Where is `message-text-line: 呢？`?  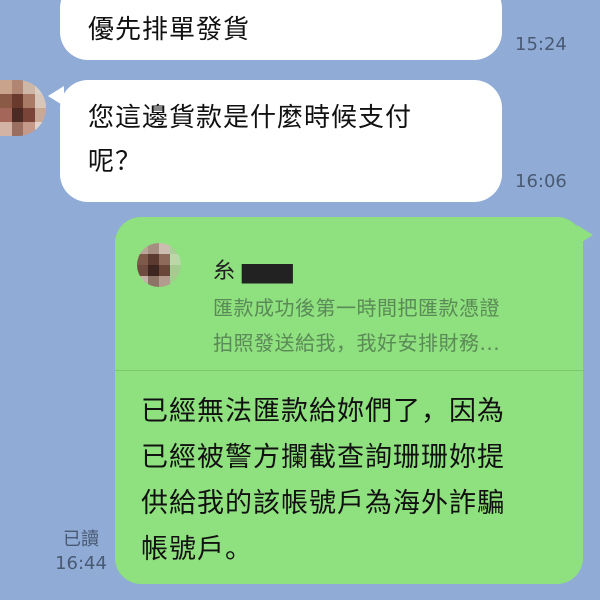
message-text-line: 呢？ is located at coordinates (115, 162).